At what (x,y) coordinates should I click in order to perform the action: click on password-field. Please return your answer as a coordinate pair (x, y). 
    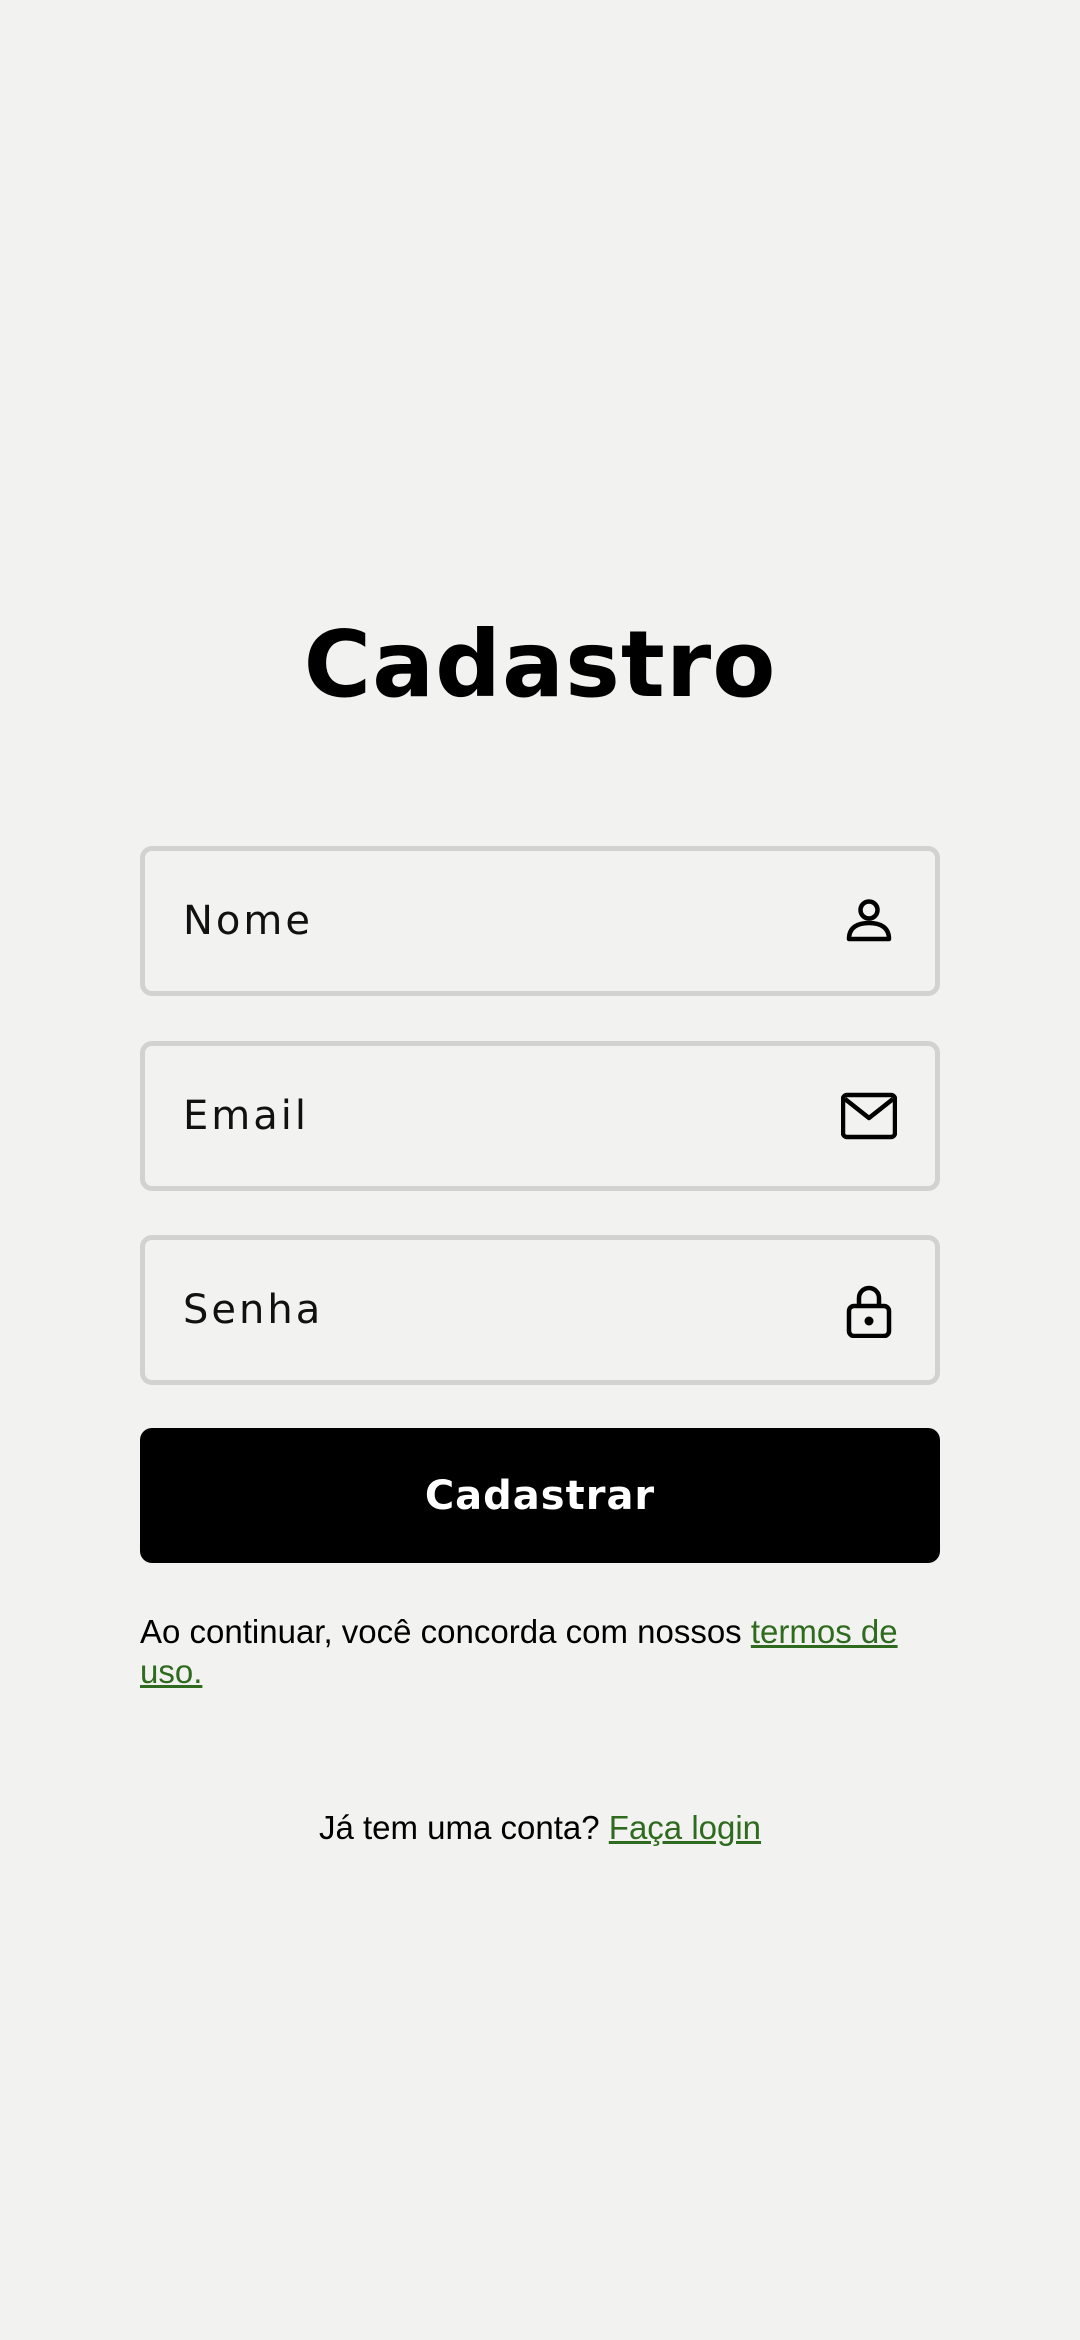
    Looking at the image, I should click on (540, 1310).